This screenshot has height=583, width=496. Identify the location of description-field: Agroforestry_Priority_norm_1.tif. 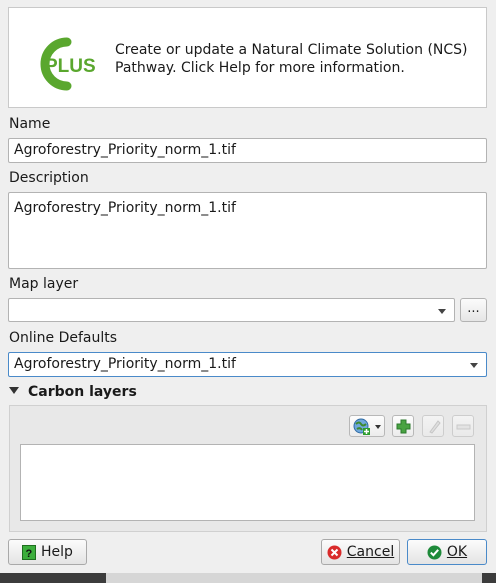
(247, 230).